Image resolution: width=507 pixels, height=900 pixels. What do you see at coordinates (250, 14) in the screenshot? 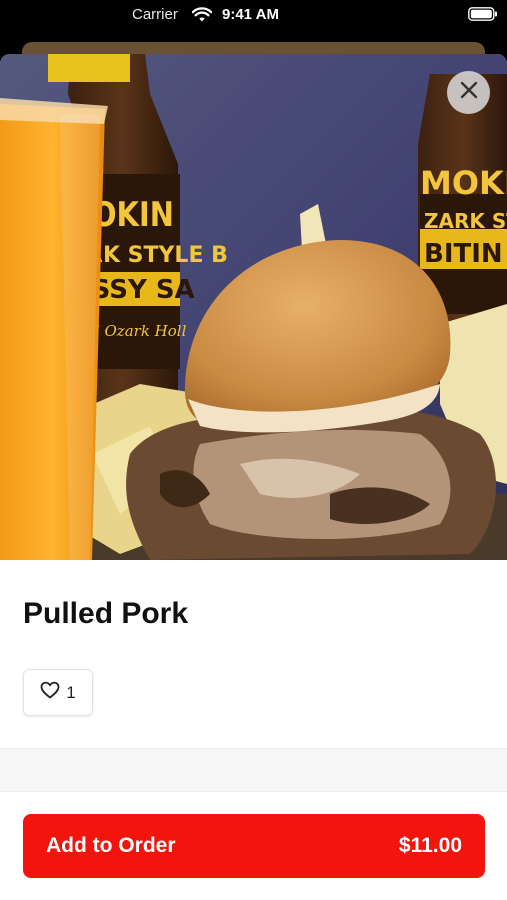
I see `clock-time: 9:41 AM` at bounding box center [250, 14].